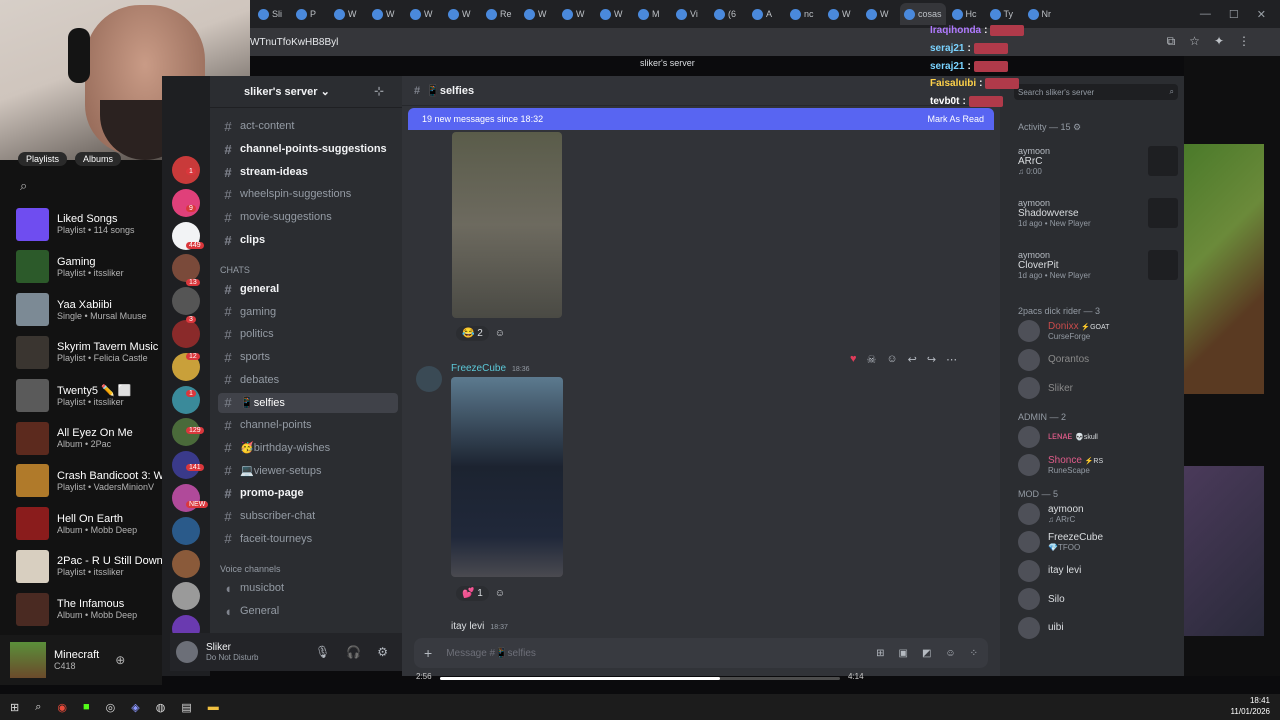 This screenshot has width=1280, height=720. Describe the element at coordinates (1098, 599) in the screenshot. I see `member-item: Silo` at that location.